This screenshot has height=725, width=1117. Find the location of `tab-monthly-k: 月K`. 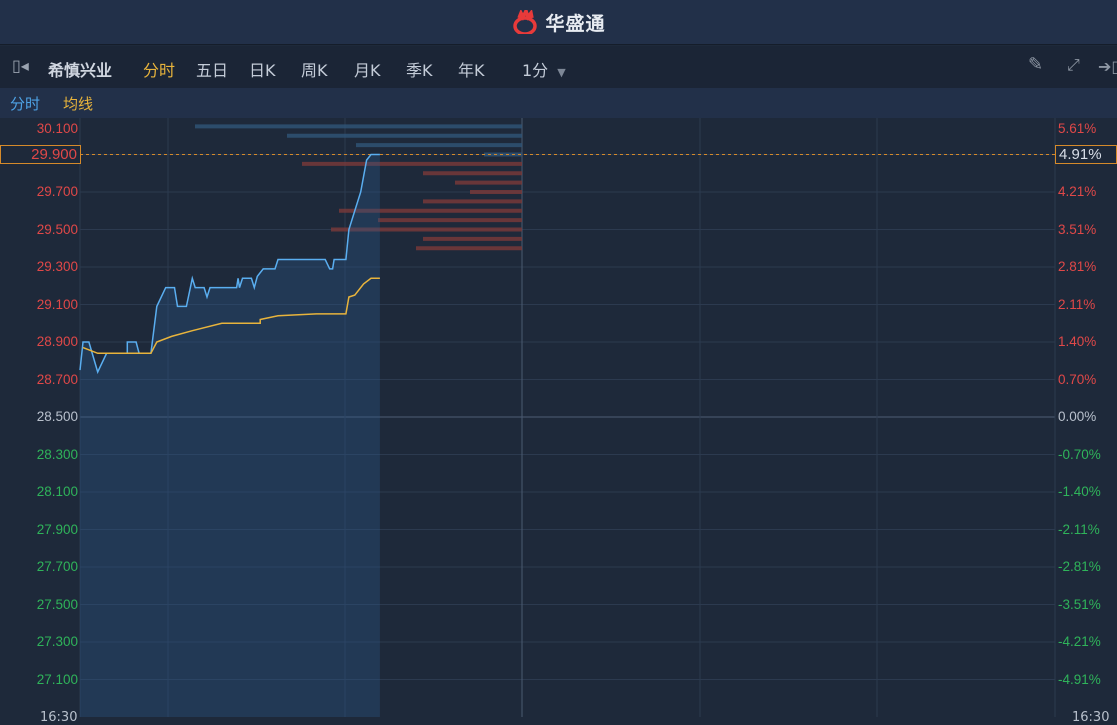

tab-monthly-k: 月K is located at coordinates (367, 69).